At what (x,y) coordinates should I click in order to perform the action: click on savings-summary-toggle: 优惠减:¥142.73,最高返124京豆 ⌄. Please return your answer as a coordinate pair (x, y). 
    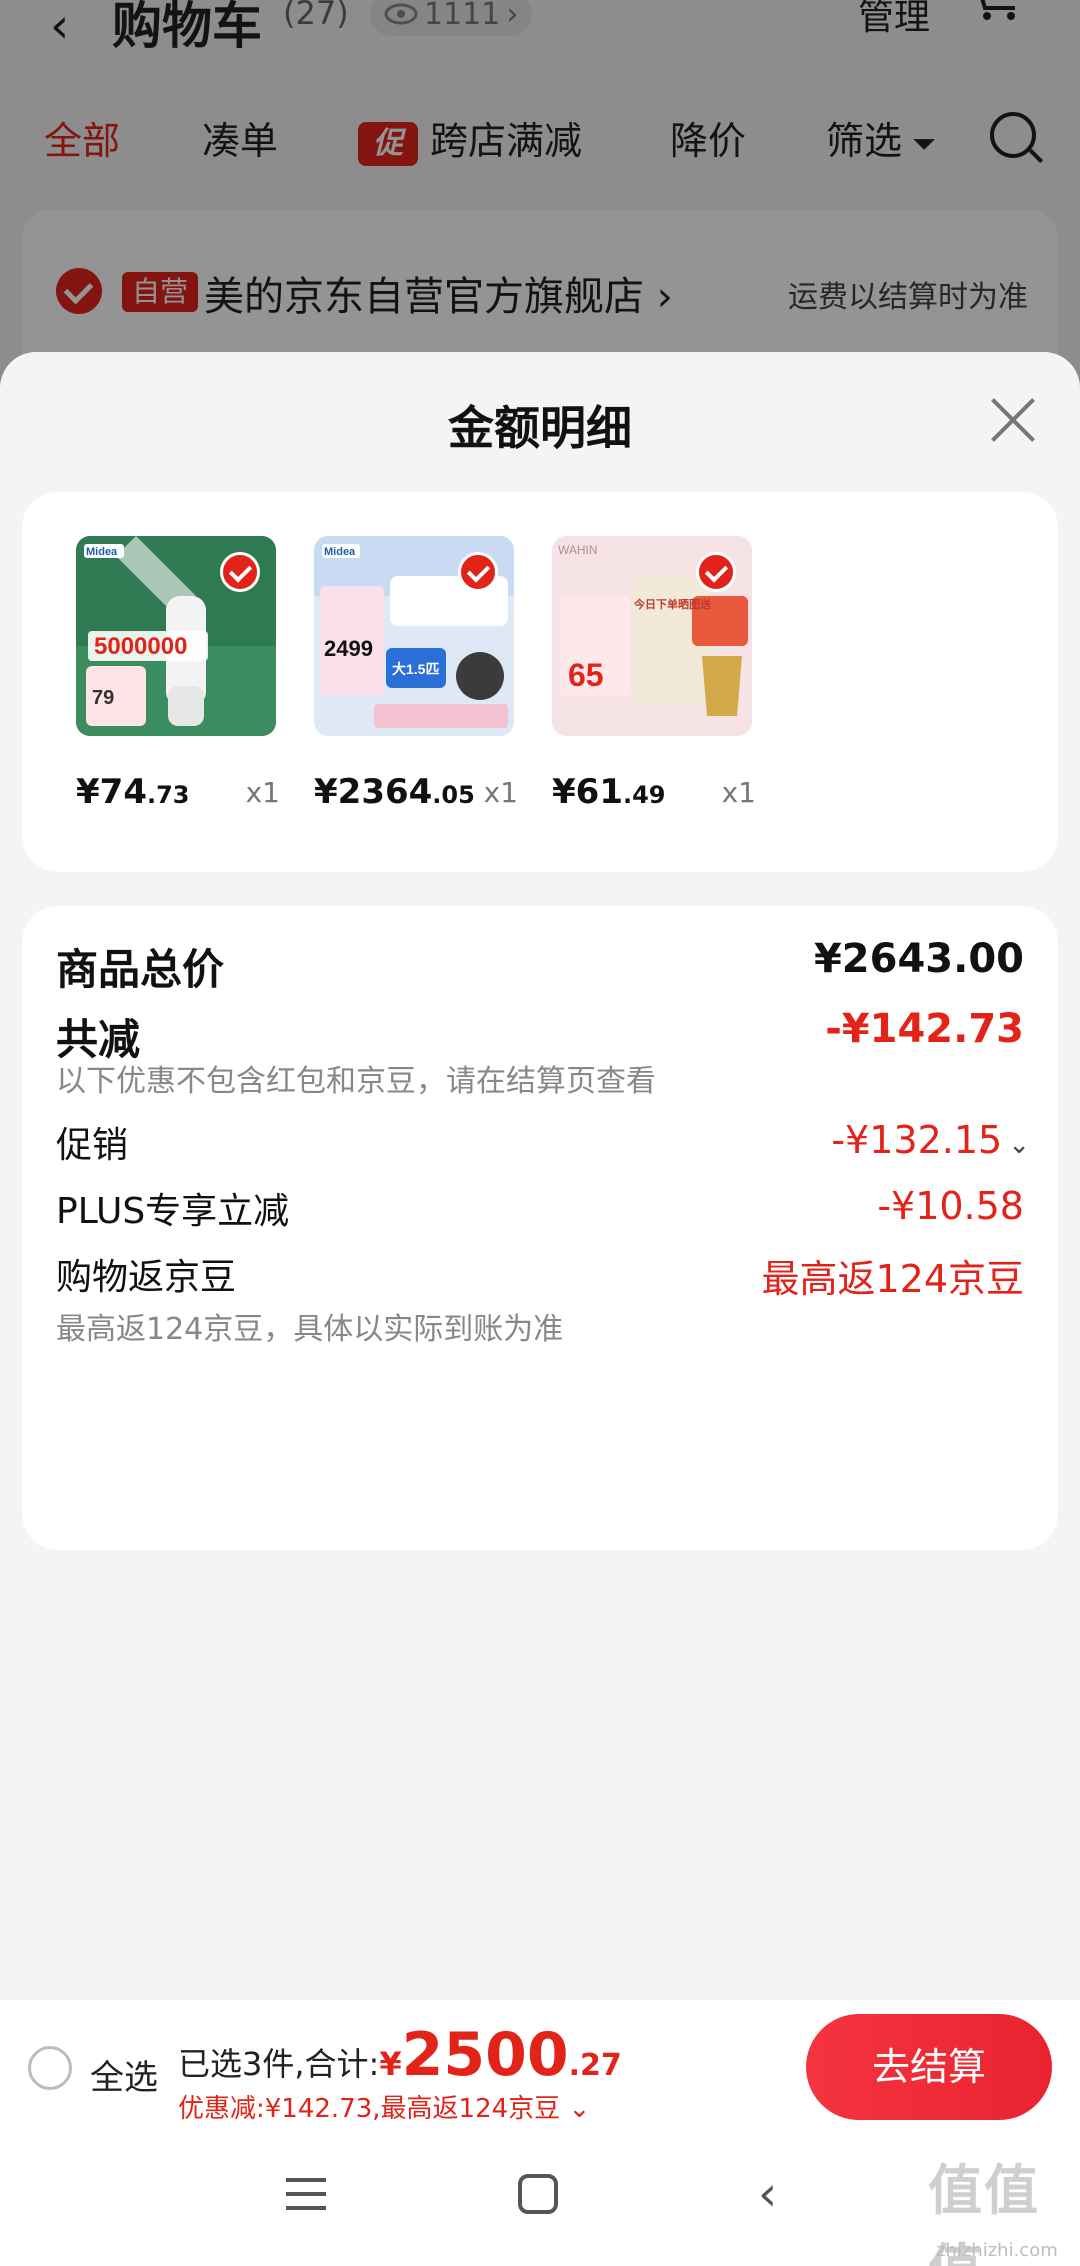
    Looking at the image, I should click on (384, 2106).